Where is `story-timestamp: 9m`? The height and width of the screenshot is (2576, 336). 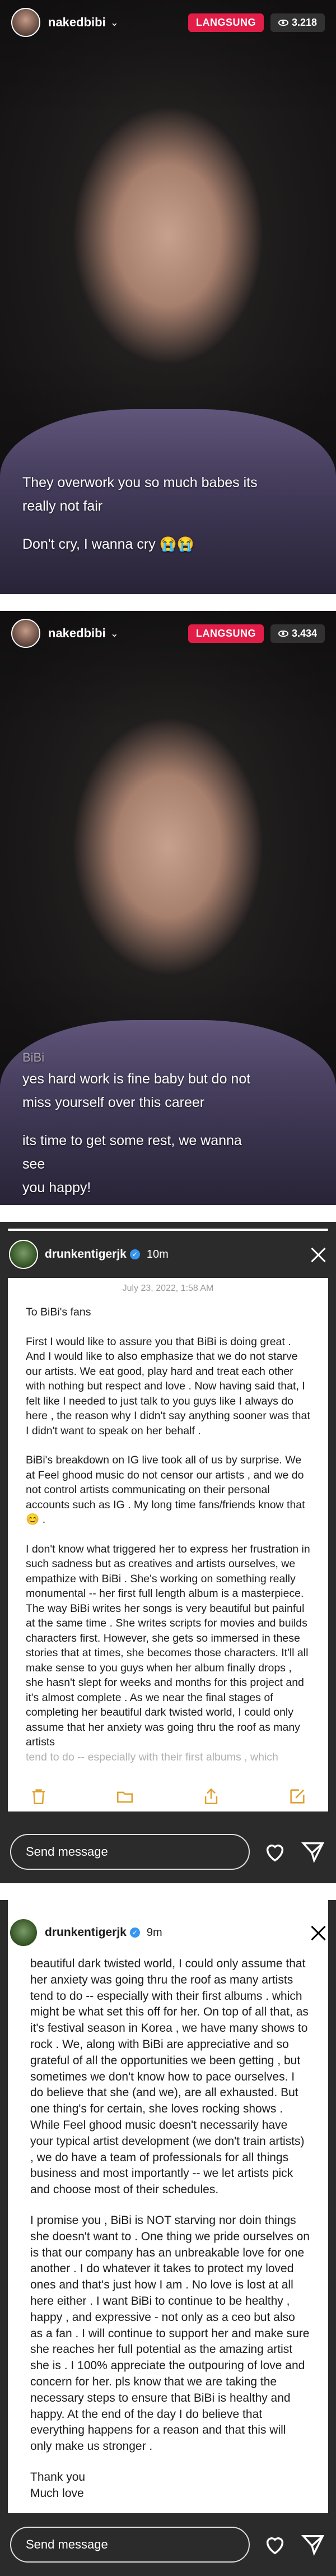
story-timestamp: 9m is located at coordinates (154, 1932).